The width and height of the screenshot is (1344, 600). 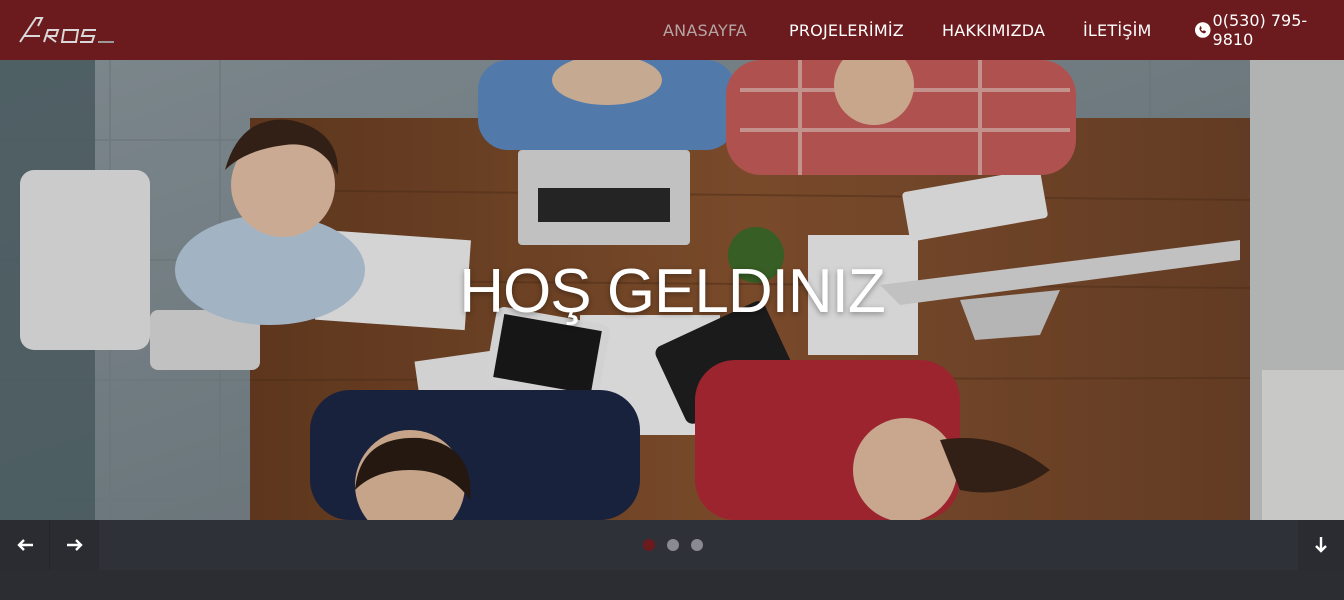 I want to click on slider-pagination, so click(x=673, y=545).